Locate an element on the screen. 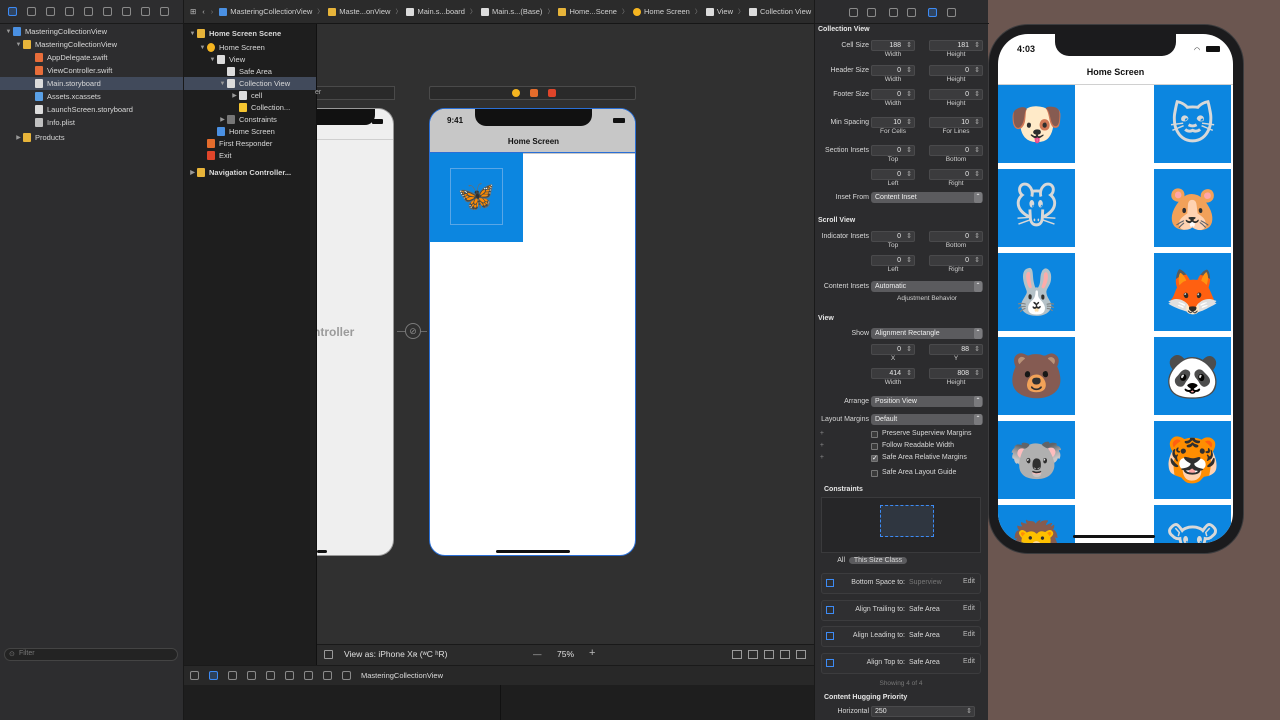 The width and height of the screenshot is (1280, 720). quick-help-icon is located at coordinates (871, 12).